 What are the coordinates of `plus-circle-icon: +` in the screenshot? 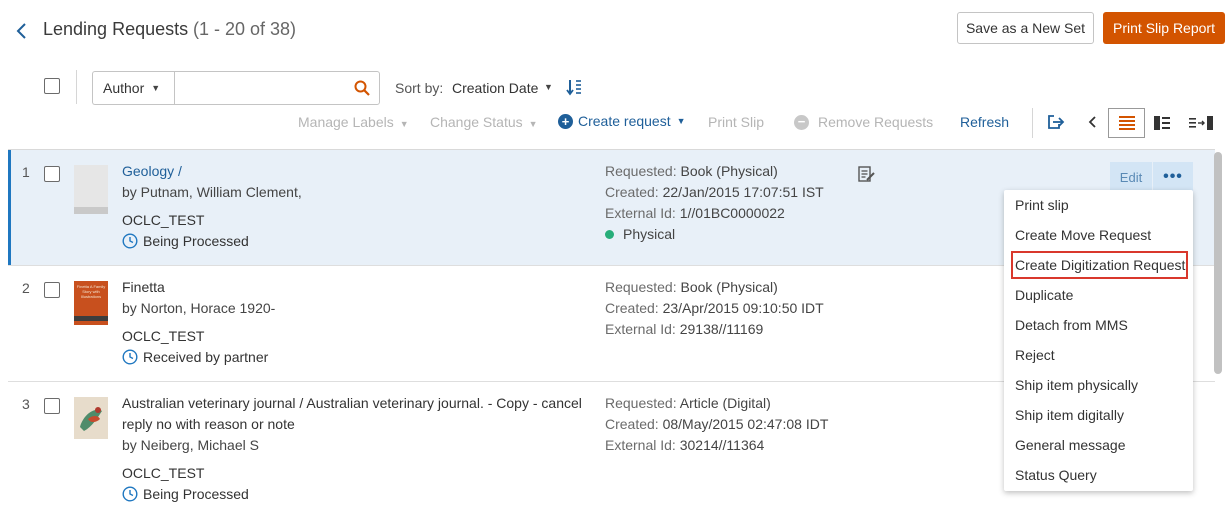 It's located at (565, 121).